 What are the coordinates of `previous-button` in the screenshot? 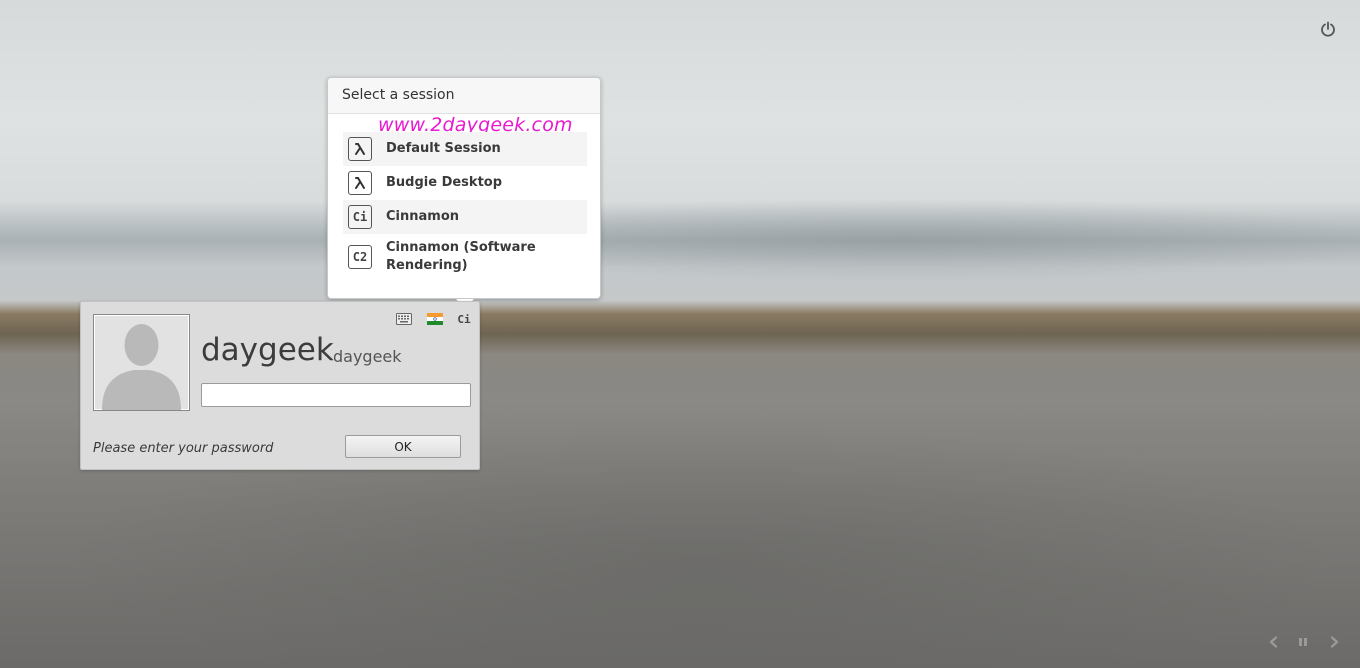 It's located at (1274, 642).